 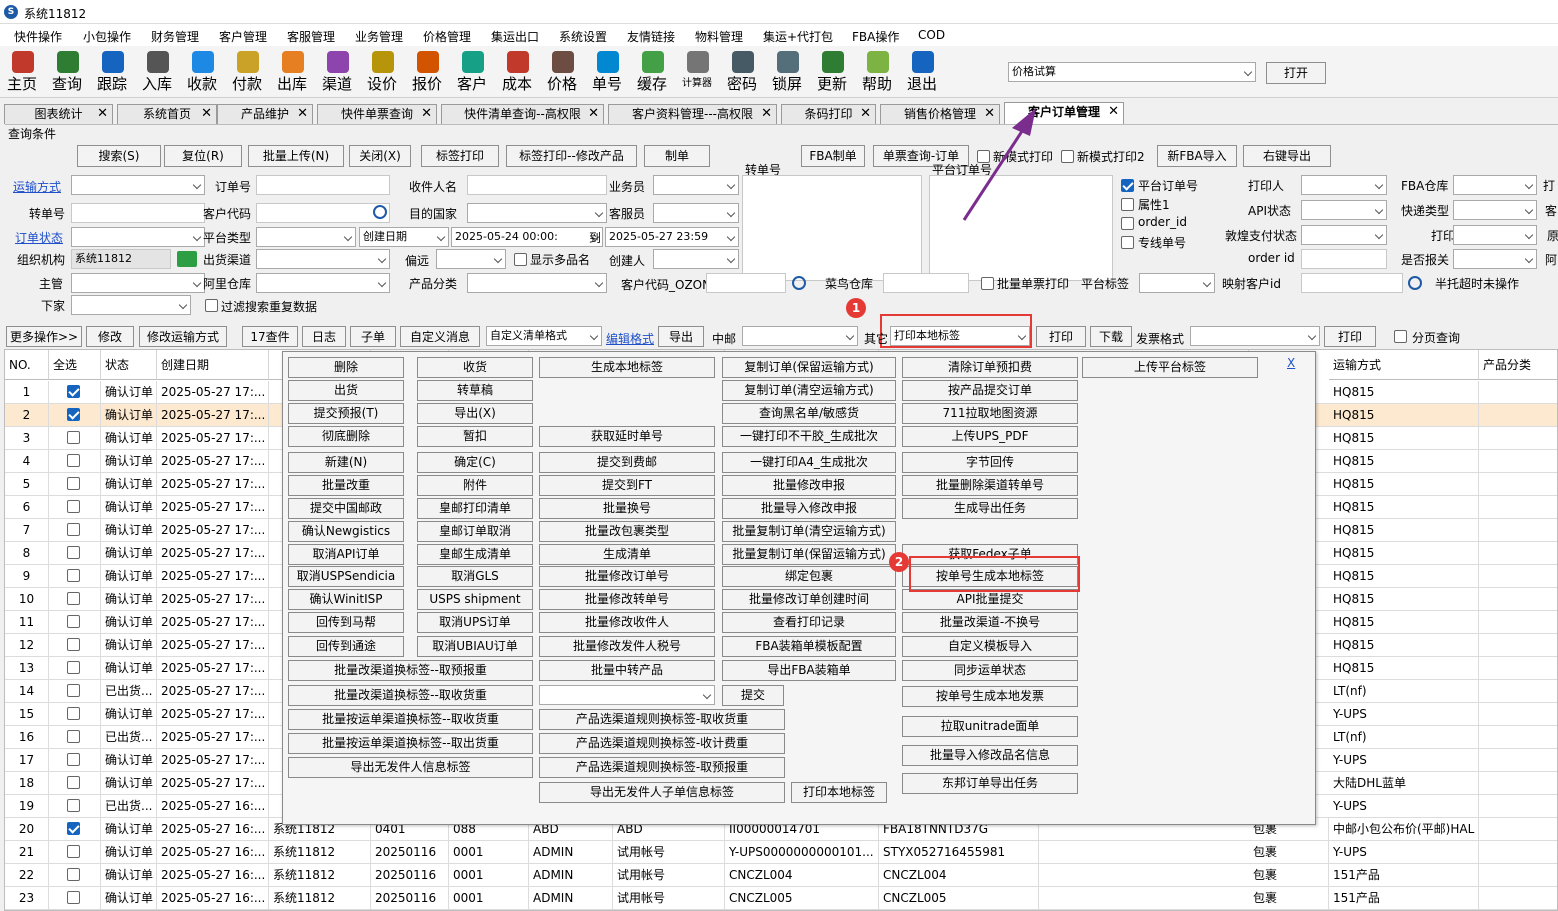 I want to click on popup-col2-2: 导出(X), so click(x=475, y=413).